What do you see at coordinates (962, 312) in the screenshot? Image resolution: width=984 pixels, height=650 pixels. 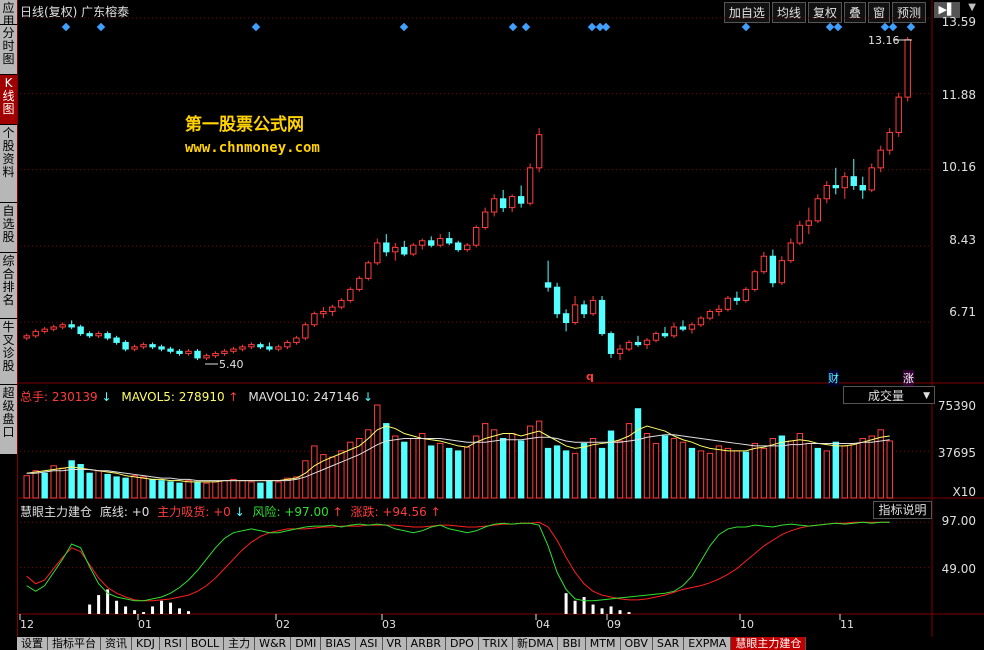 I see `price-tick-5: 6.71` at bounding box center [962, 312].